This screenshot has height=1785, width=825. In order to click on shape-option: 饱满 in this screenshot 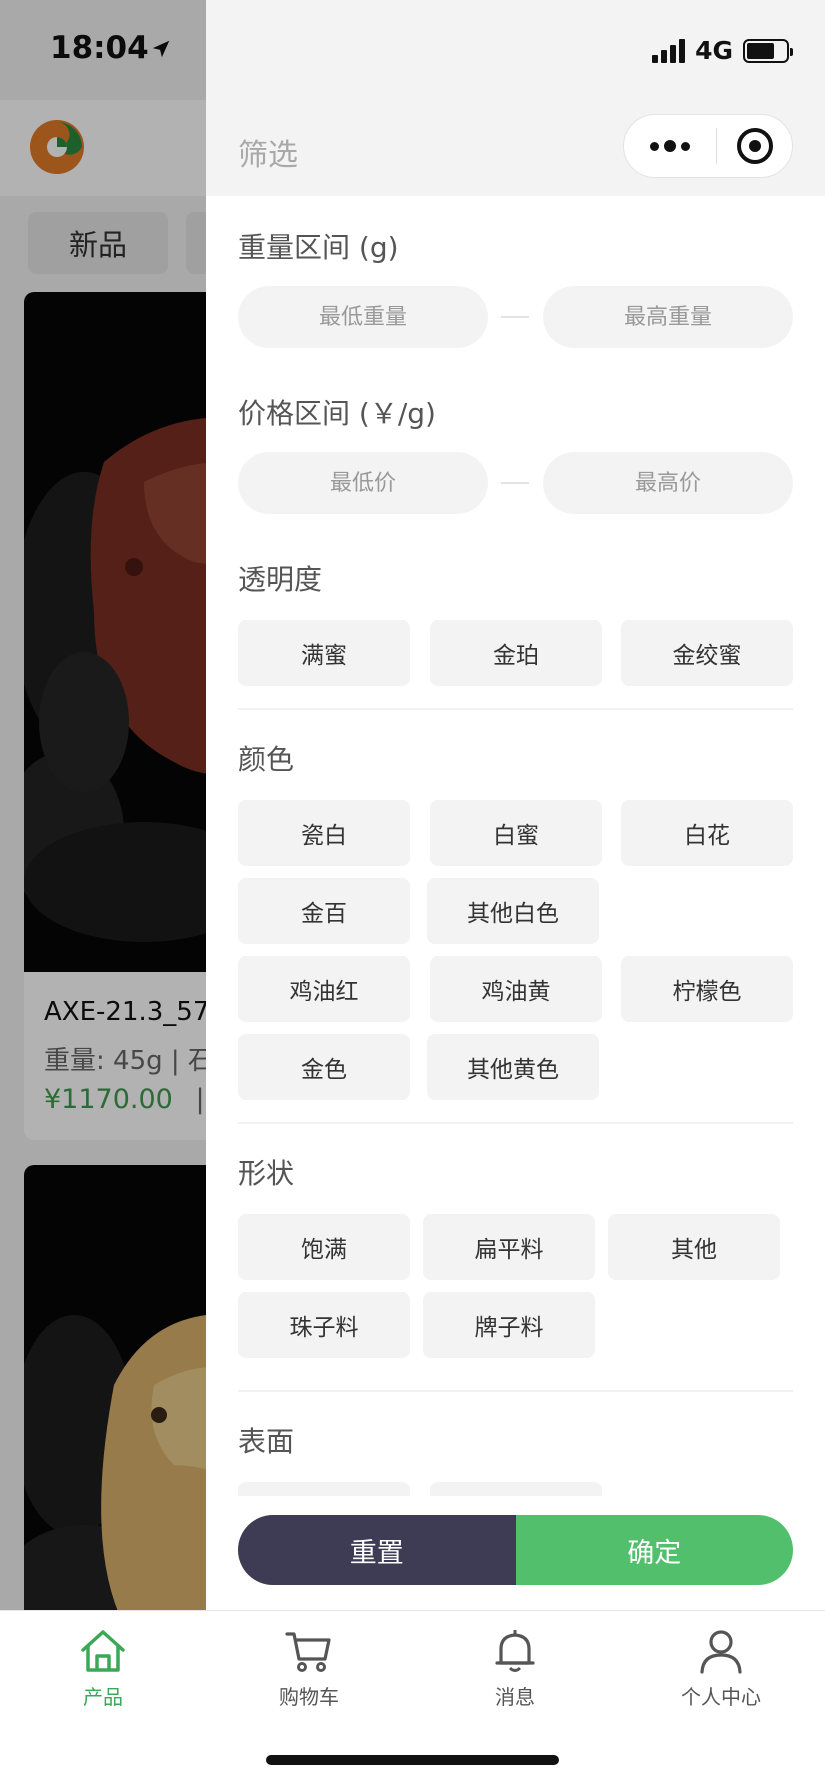, I will do `click(324, 1247)`.